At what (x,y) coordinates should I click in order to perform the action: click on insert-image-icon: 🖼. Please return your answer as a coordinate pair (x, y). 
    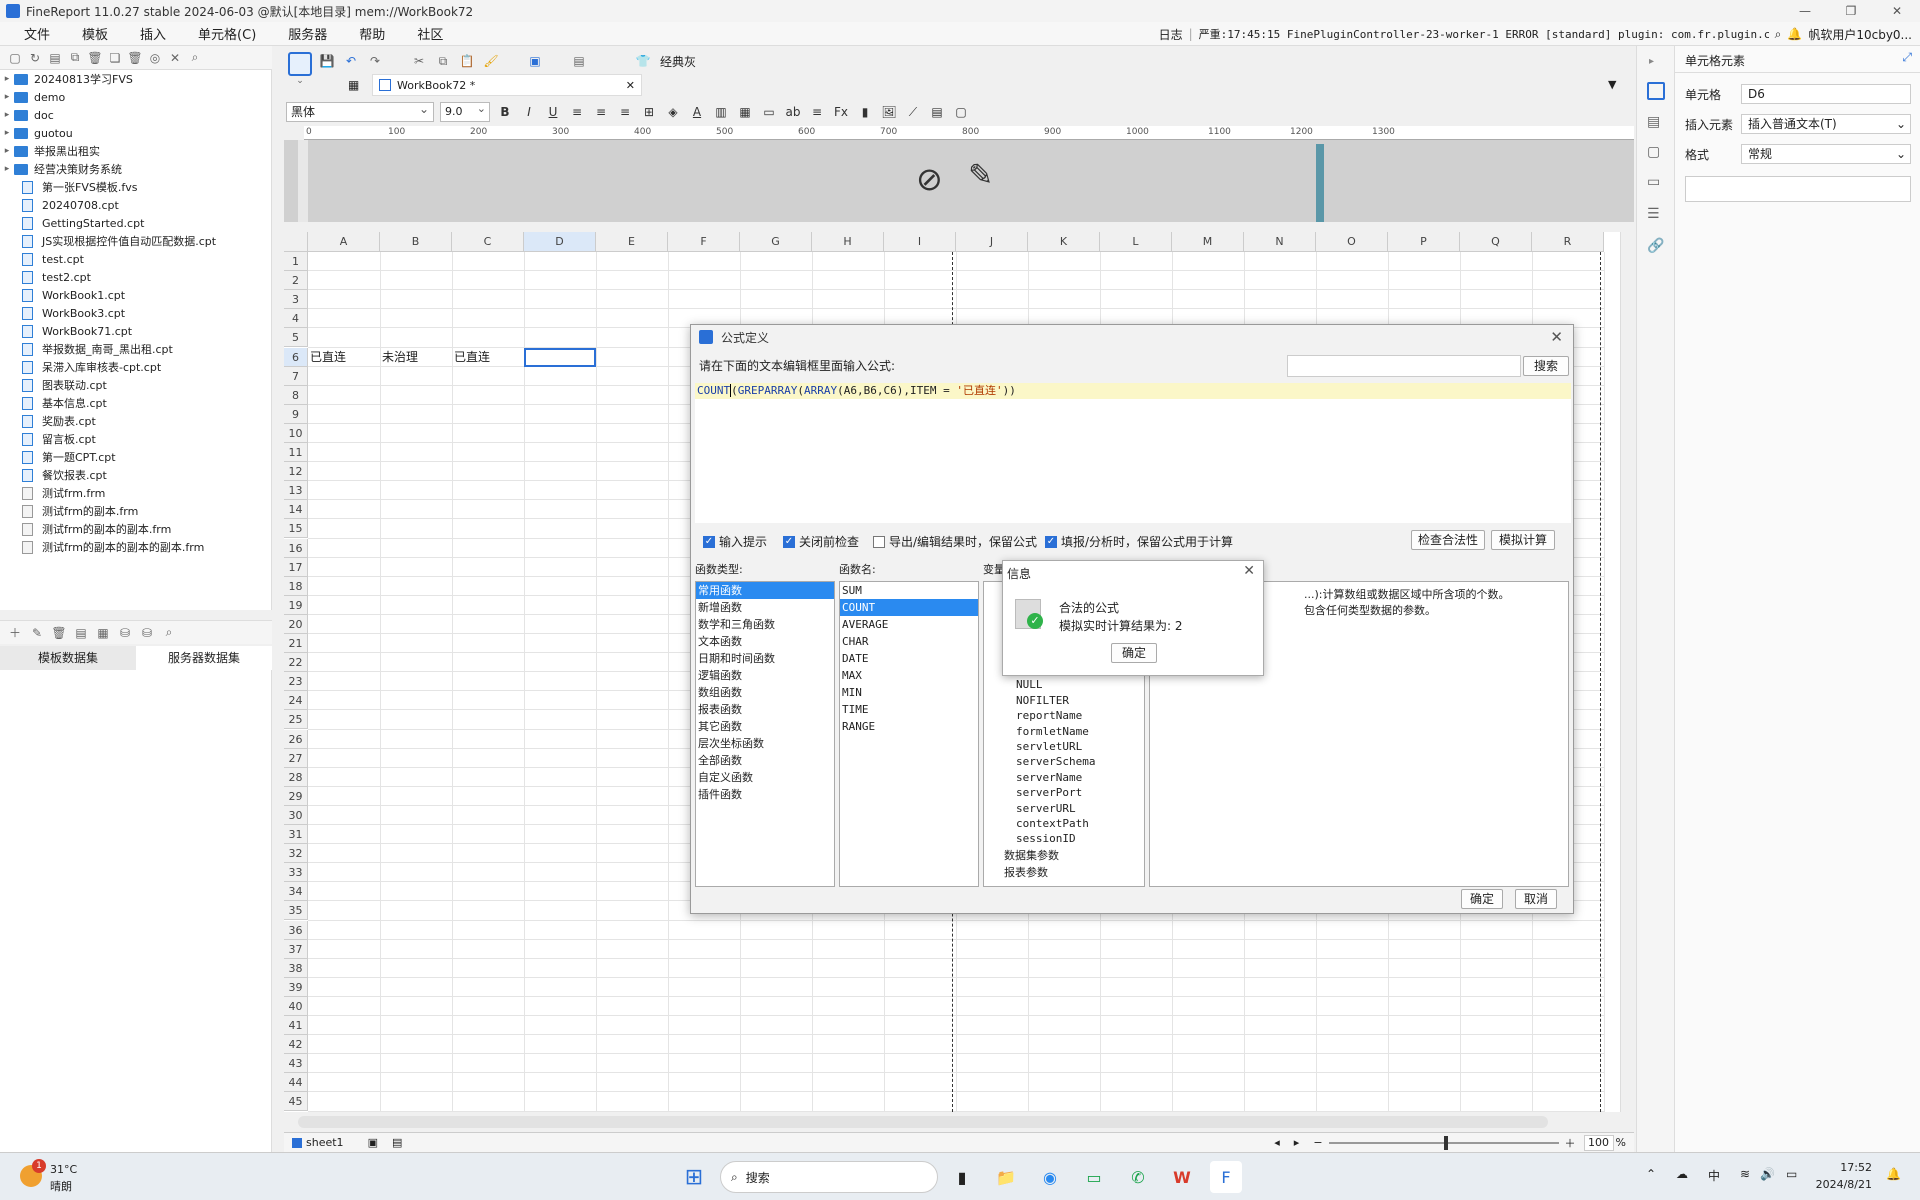
    Looking at the image, I should click on (889, 112).